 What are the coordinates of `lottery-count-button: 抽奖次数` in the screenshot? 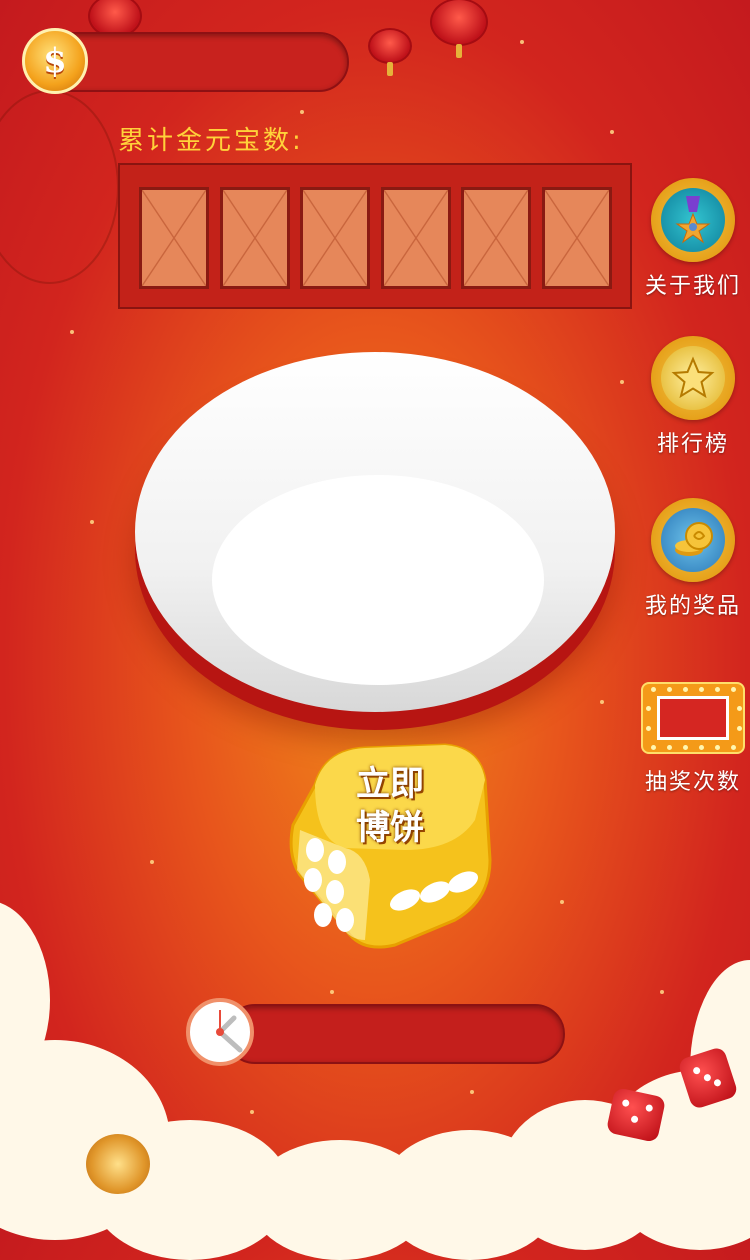 It's located at (693, 739).